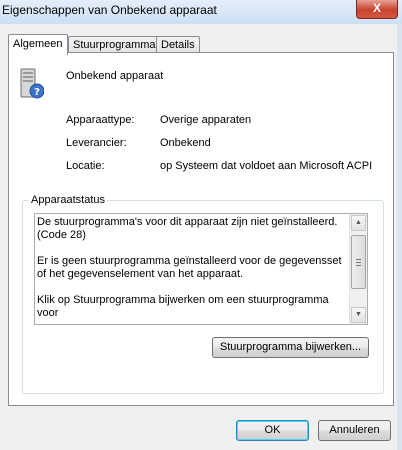  Describe the element at coordinates (185, 143) in the screenshot. I see `manufacturer-value: Onbekend` at that location.